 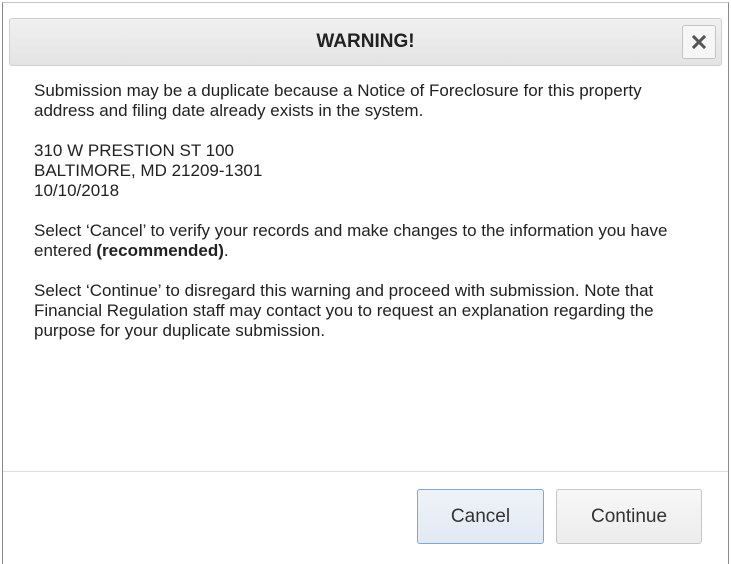 What do you see at coordinates (480, 516) in the screenshot?
I see `cancel-button: Cancel` at bounding box center [480, 516].